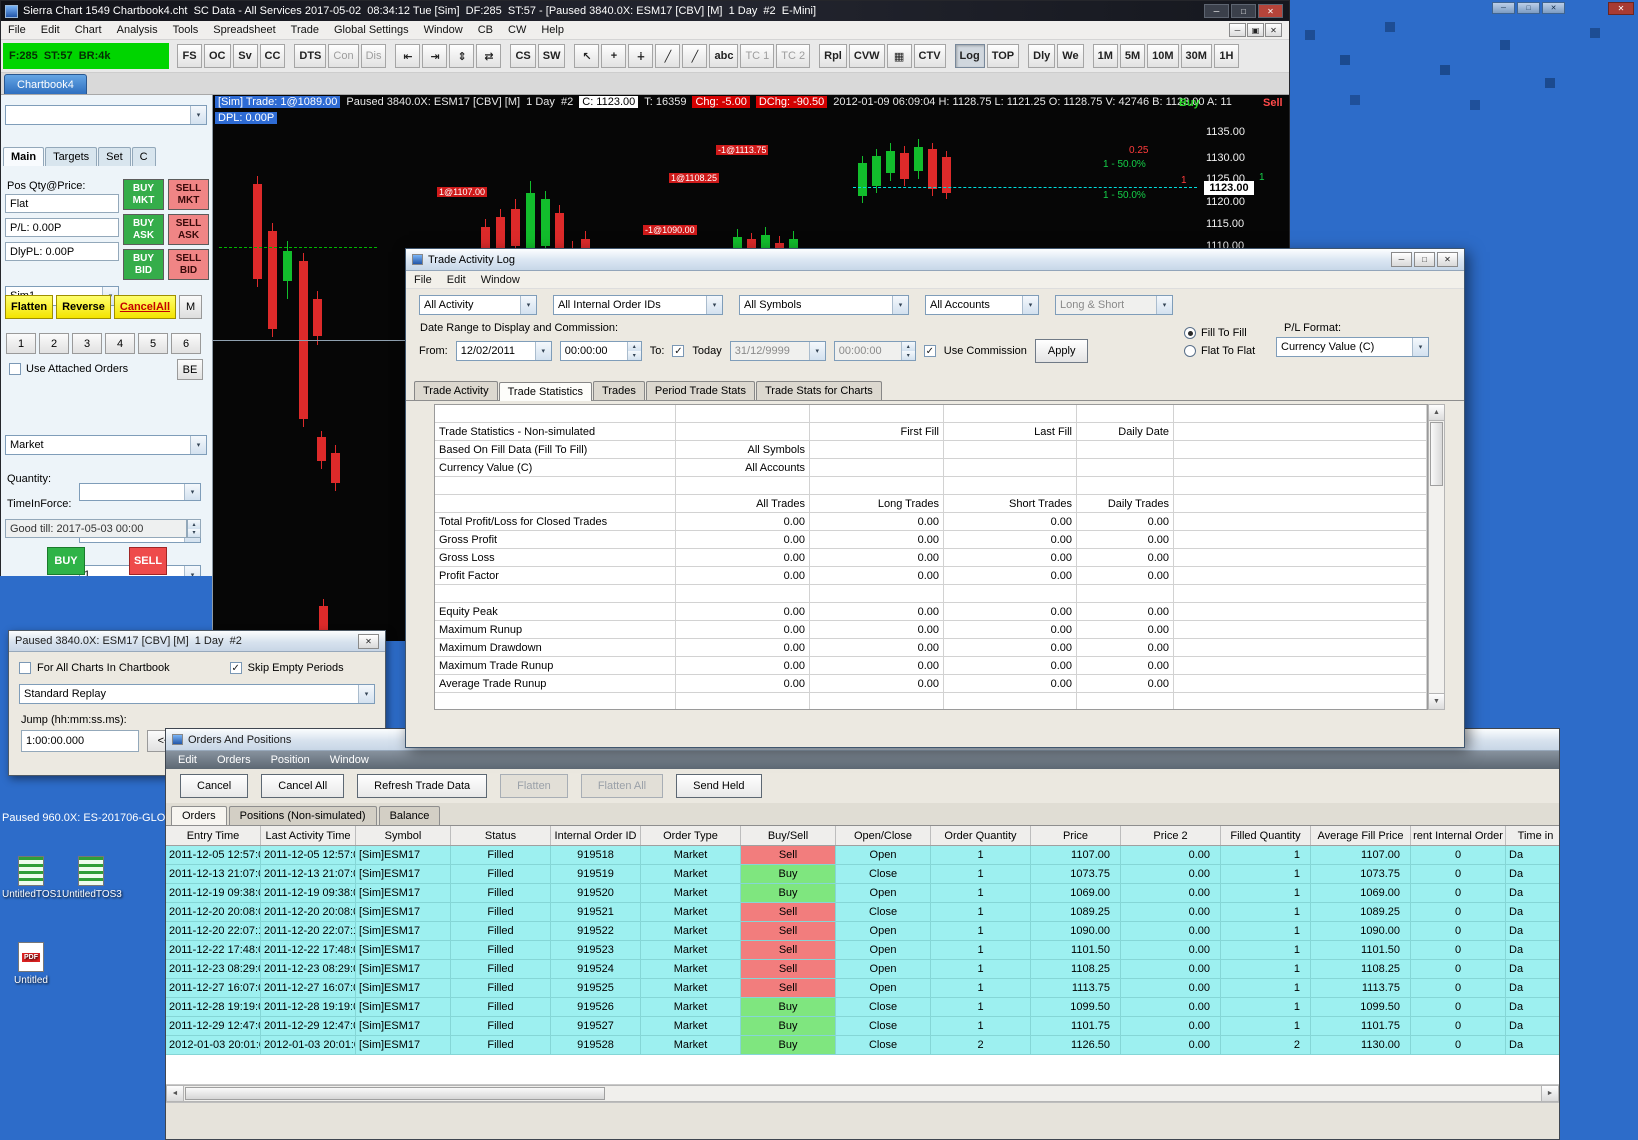 The width and height of the screenshot is (1638, 1140). Describe the element at coordinates (143, 194) in the screenshot. I see `buy-mkt-button: BUY MKT` at that location.